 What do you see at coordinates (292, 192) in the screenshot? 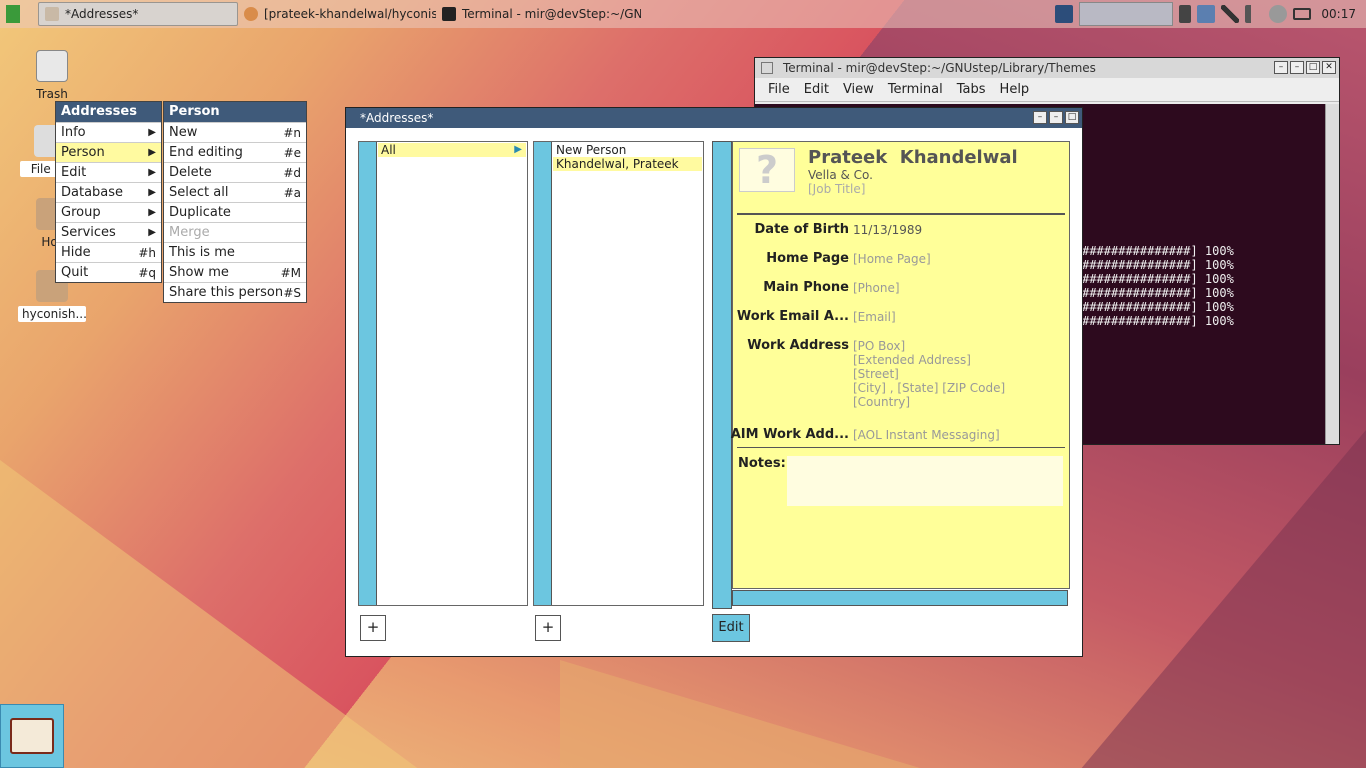
I see `shortcut-label: #a` at bounding box center [292, 192].